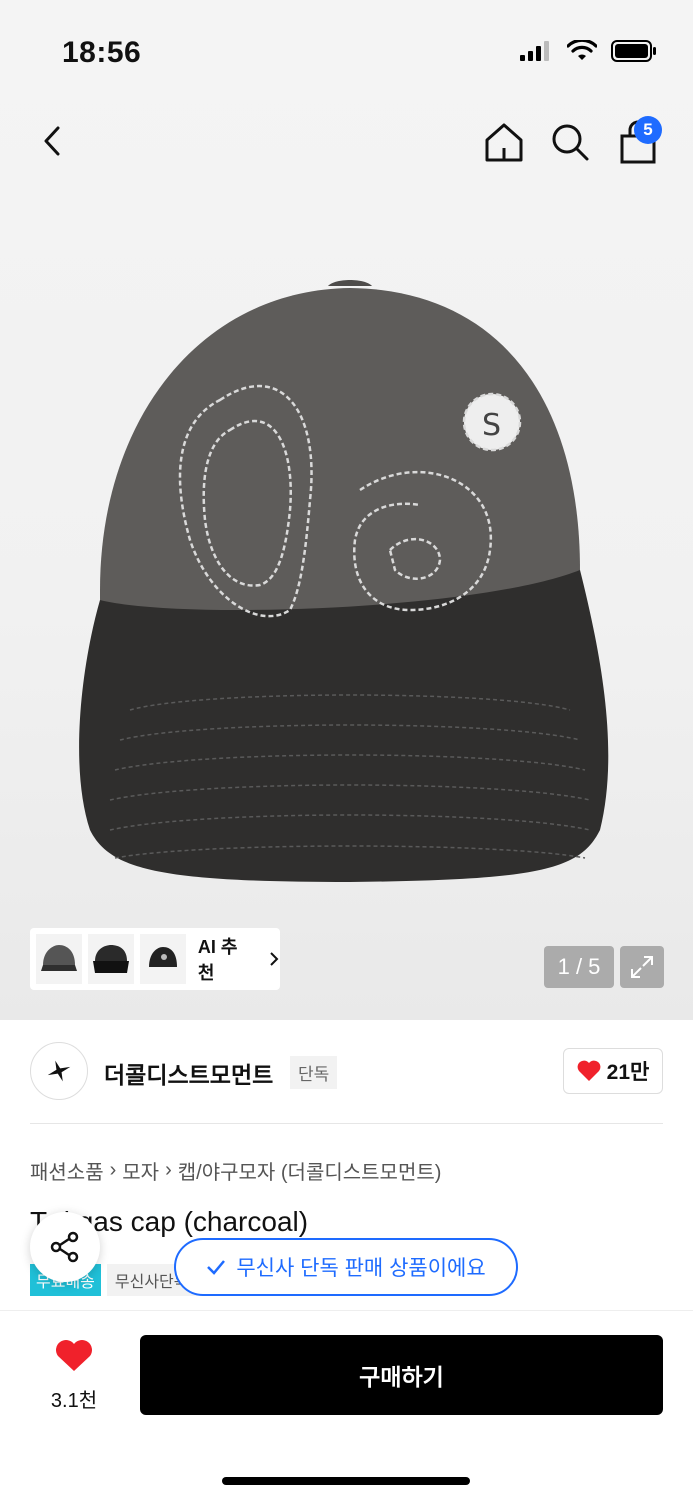 Image resolution: width=693 pixels, height=1500 pixels. Describe the element at coordinates (579, 967) in the screenshot. I see `image-counter: 1 / 5` at that location.